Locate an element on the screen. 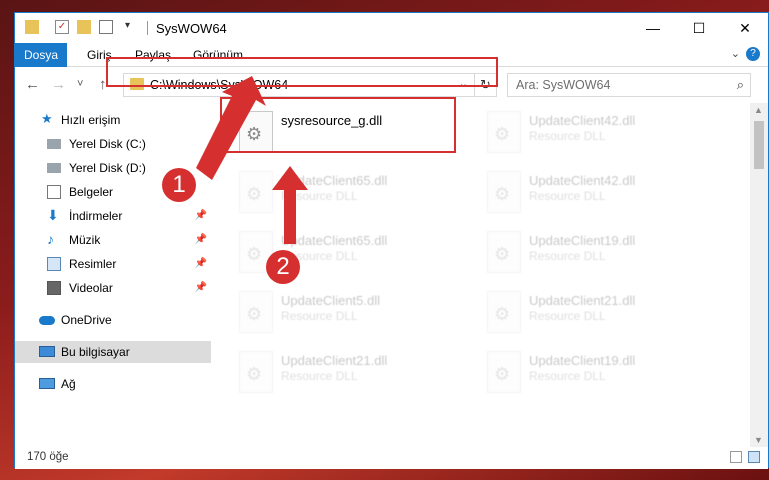 This screenshot has height=480, width=769. step-marker-2: 2 is located at coordinates (283, 267).